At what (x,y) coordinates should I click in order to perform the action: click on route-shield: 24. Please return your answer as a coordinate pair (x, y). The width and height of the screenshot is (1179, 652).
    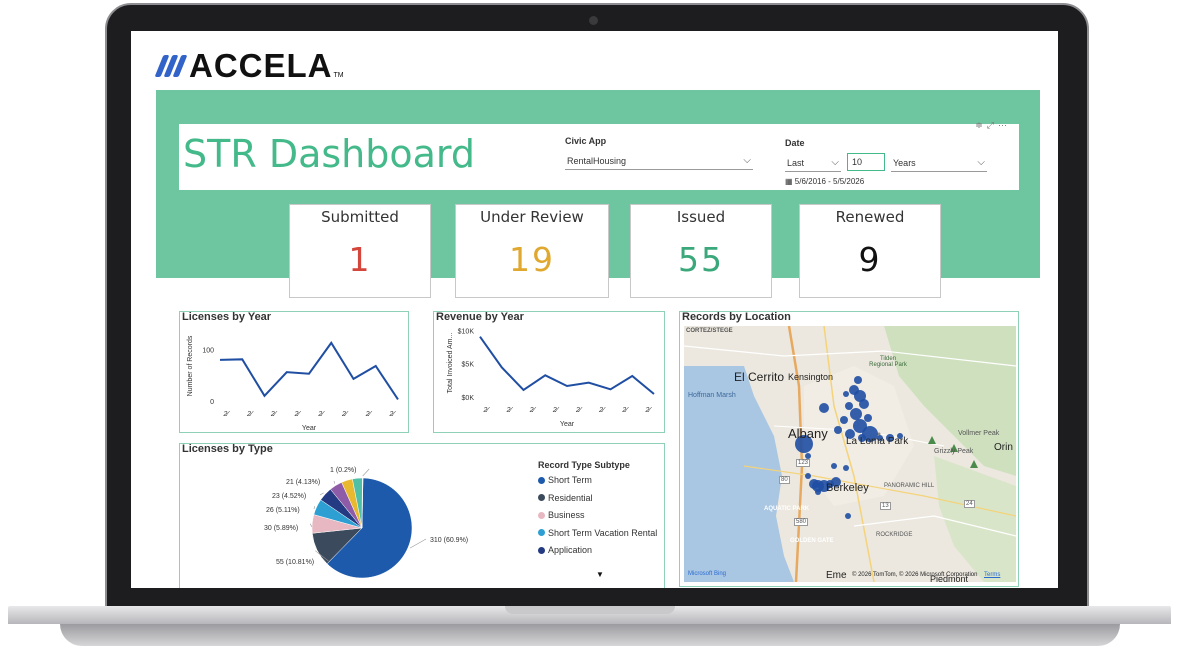
    Looking at the image, I should click on (969, 504).